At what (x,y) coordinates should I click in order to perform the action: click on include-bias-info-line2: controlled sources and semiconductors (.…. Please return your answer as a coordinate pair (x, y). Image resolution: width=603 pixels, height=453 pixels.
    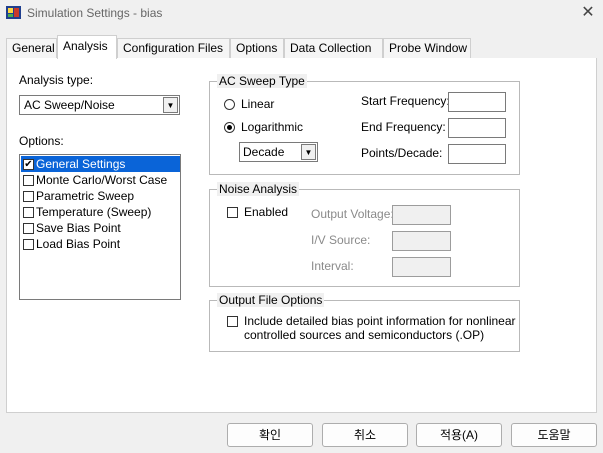
    Looking at the image, I should click on (364, 335).